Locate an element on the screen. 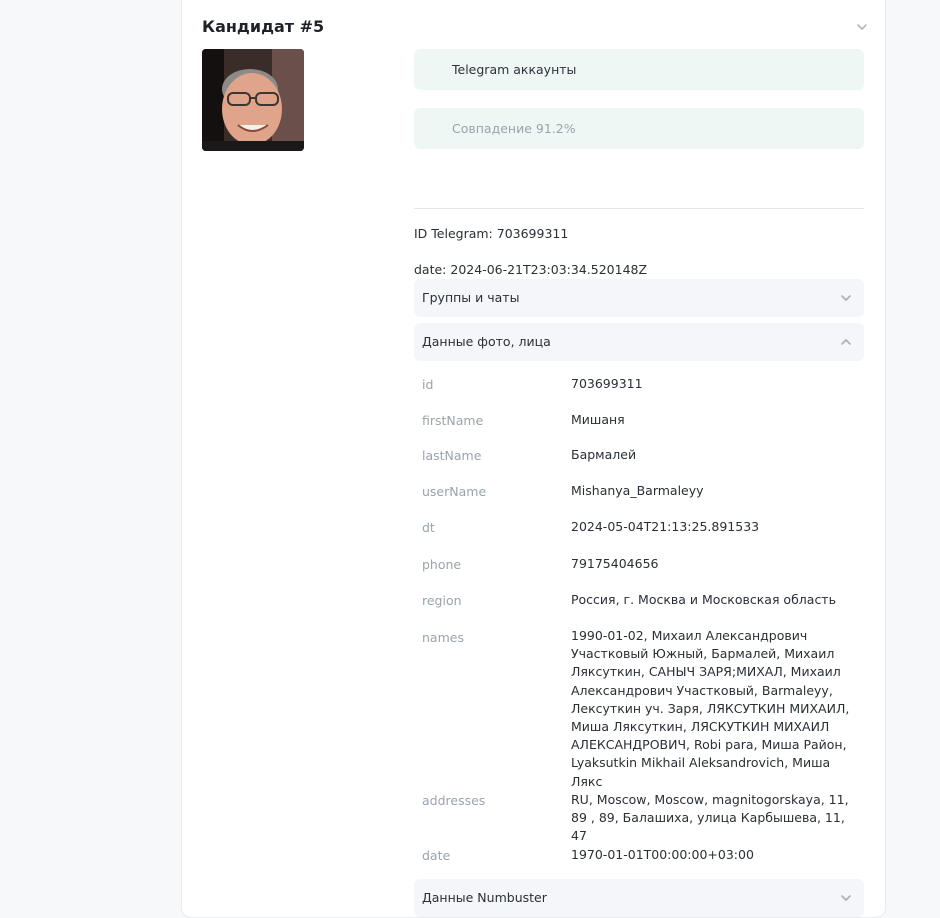  detail-value: Бармалей is located at coordinates (604, 454).